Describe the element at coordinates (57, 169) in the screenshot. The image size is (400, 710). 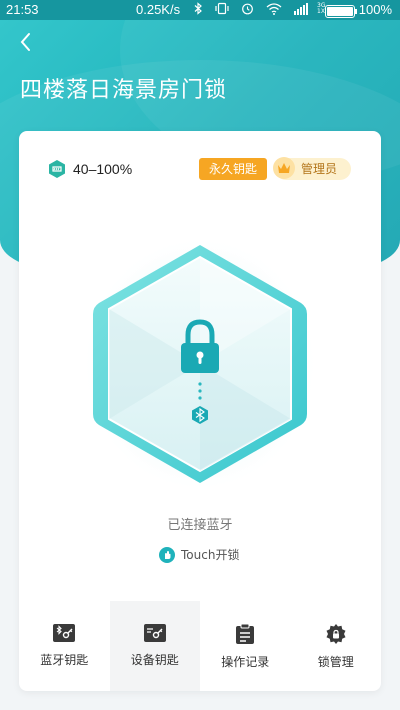
I see `battery-level-icon` at that location.